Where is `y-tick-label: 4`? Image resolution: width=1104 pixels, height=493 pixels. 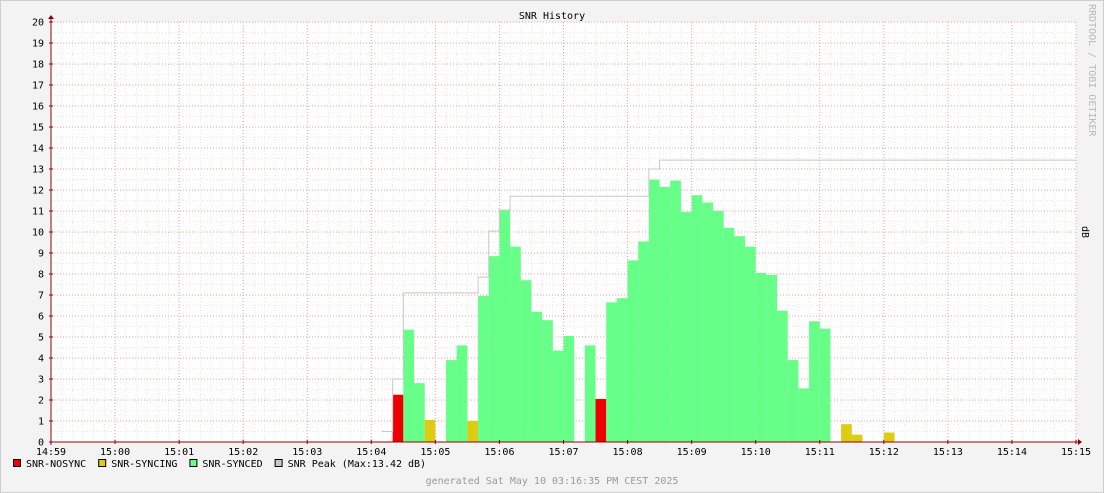 y-tick-label: 4 is located at coordinates (41, 359).